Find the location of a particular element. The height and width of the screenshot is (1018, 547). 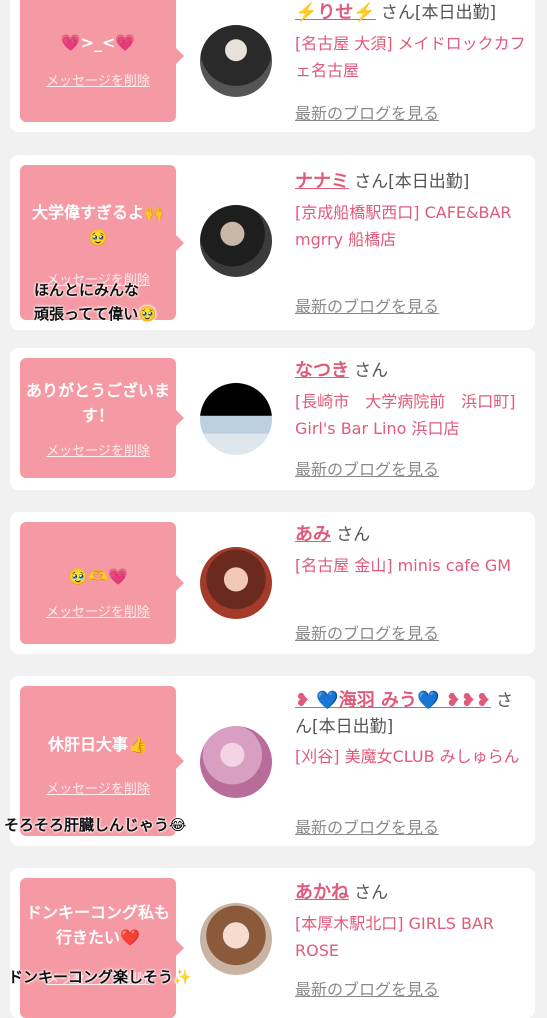

cast-name-link: ❥ 💙海羽 みう💙 ❥❥❥ is located at coordinates (393, 700).